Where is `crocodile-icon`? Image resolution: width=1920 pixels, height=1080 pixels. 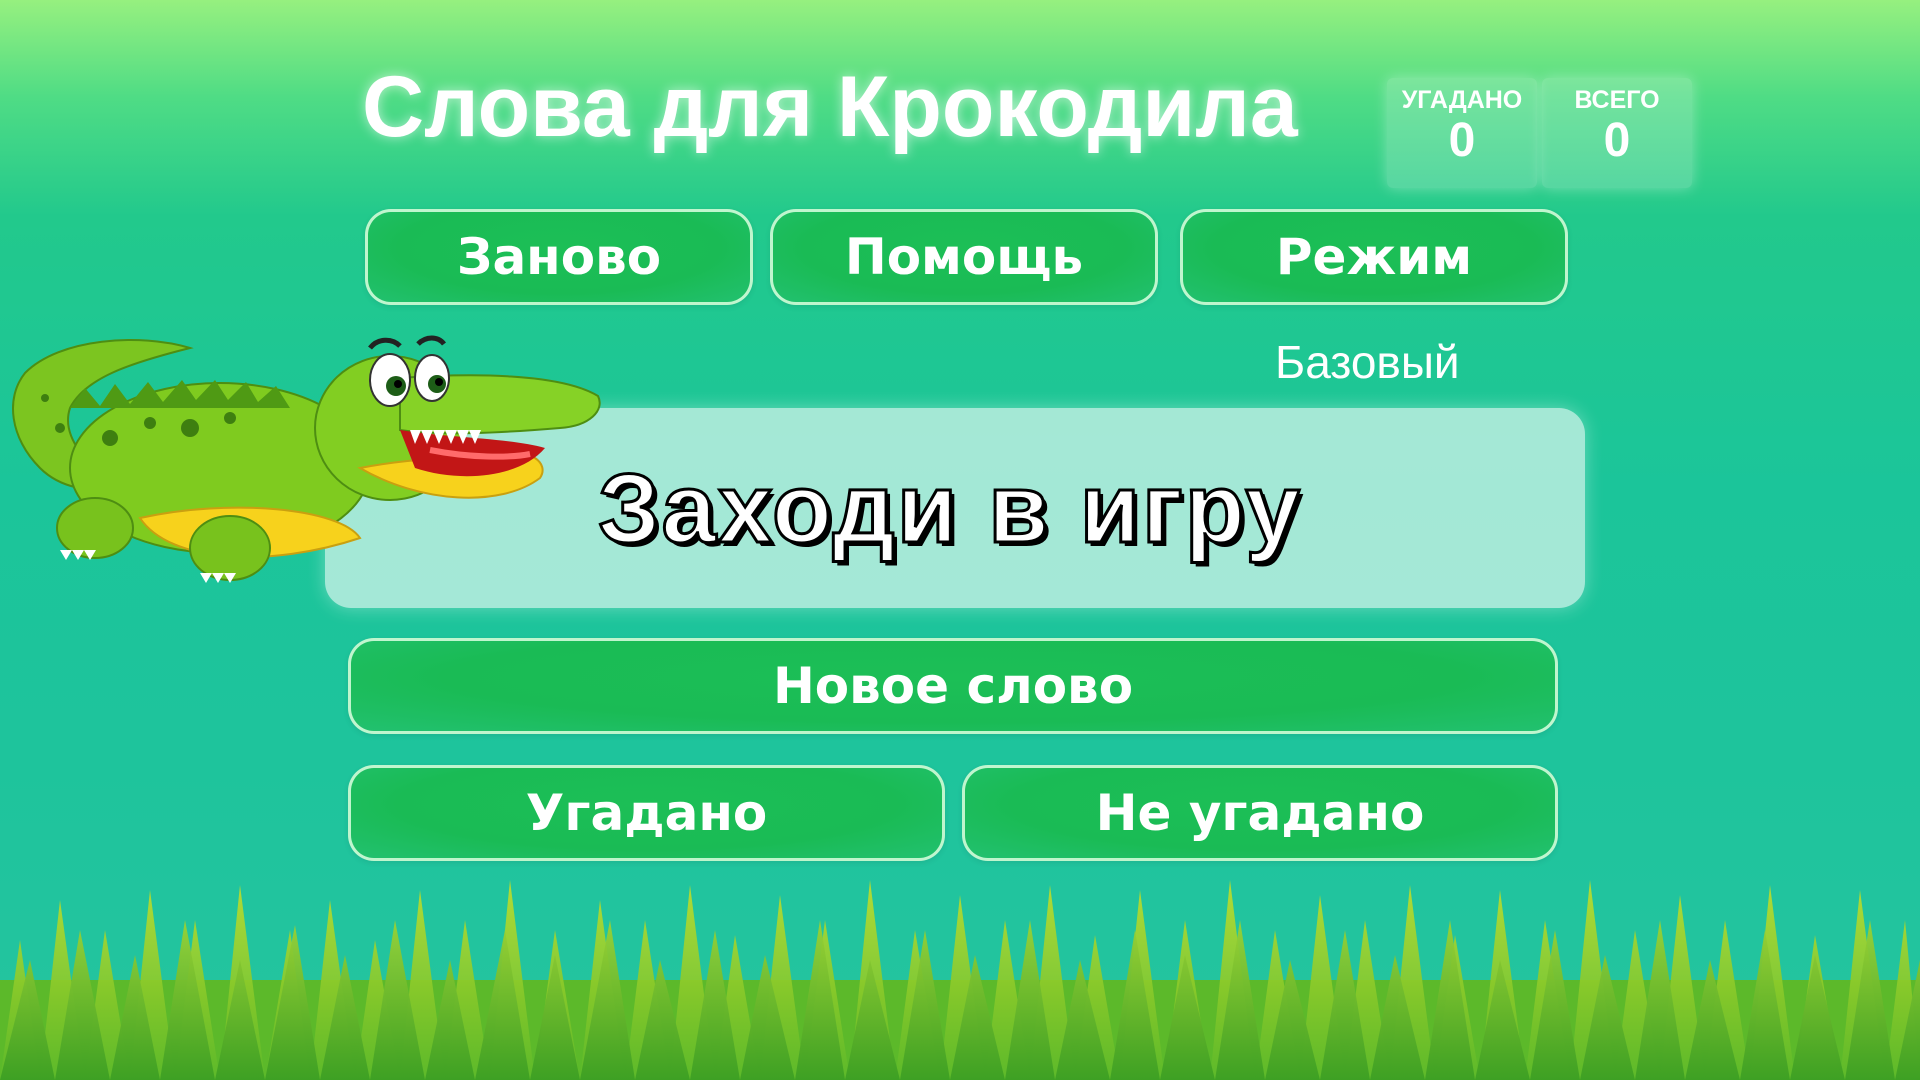
crocodile-icon is located at coordinates (306, 459).